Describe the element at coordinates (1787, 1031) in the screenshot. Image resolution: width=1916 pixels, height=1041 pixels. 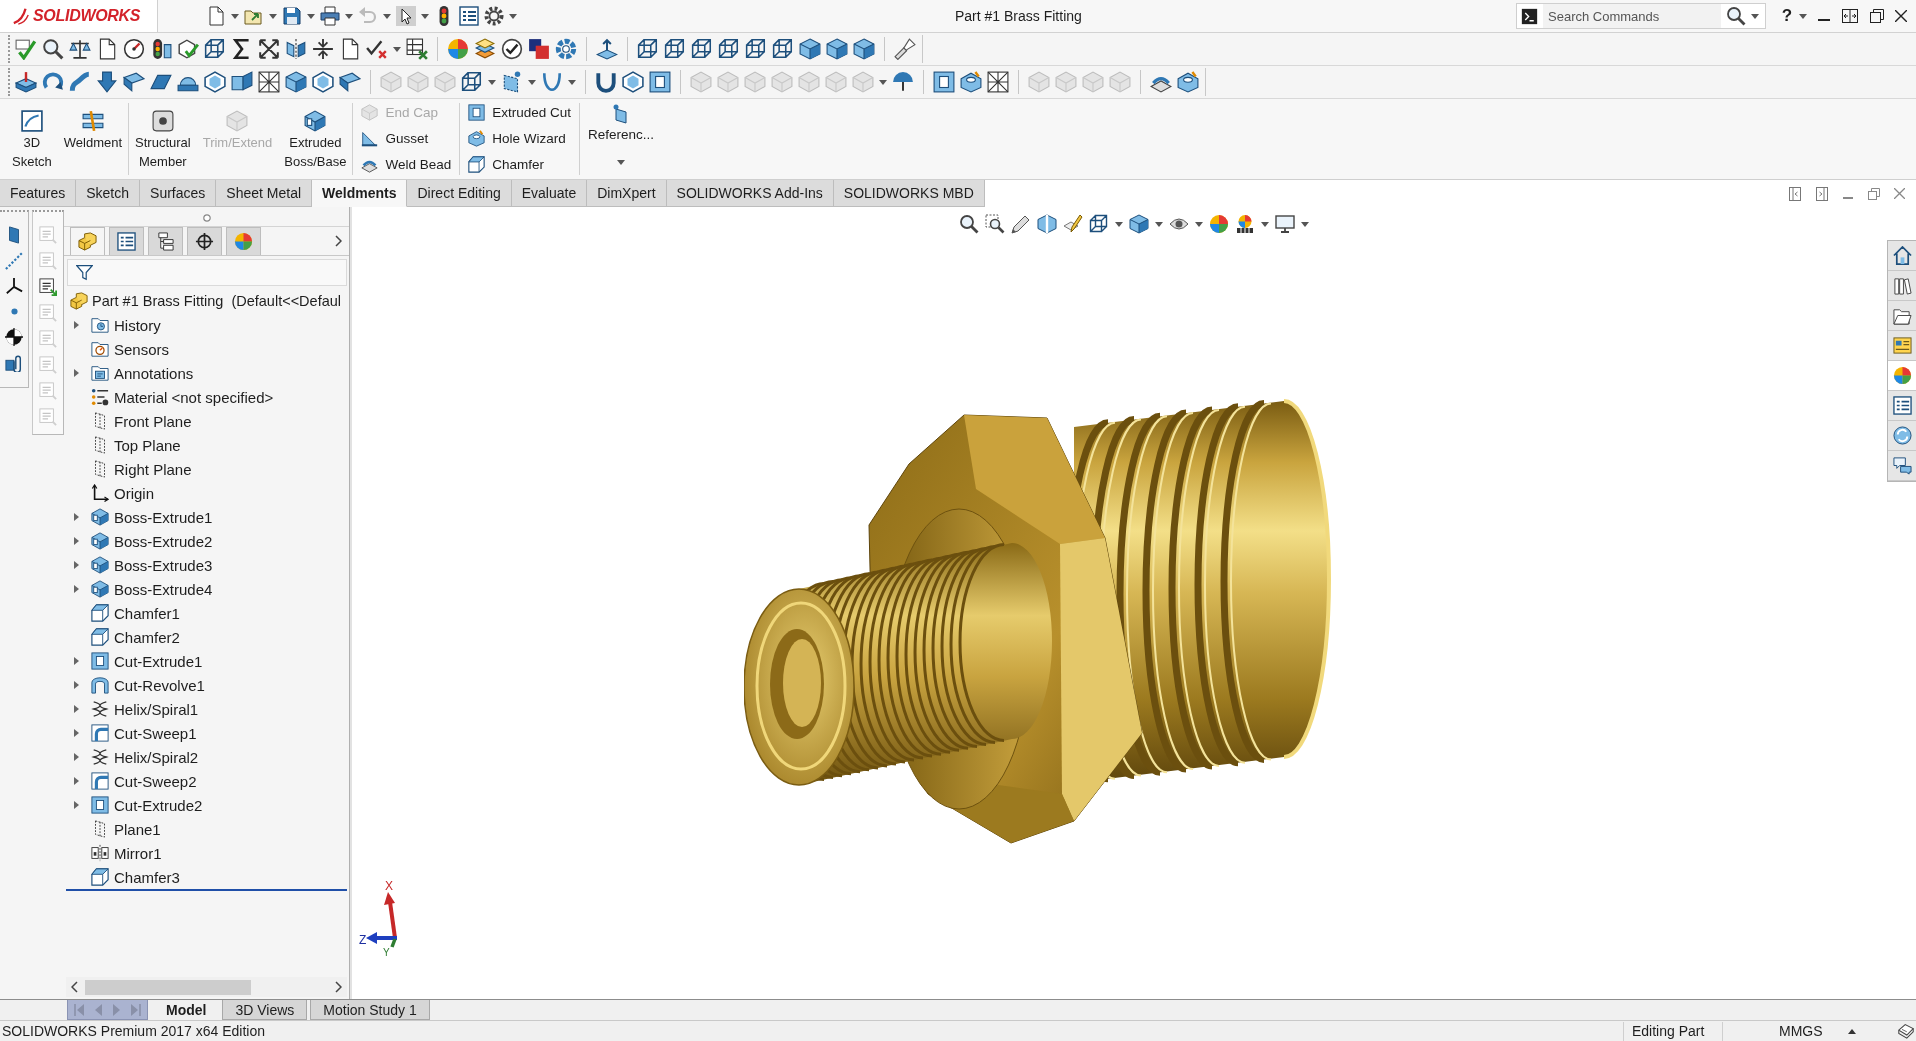
I see `unit-system-button: MMGS` at that location.